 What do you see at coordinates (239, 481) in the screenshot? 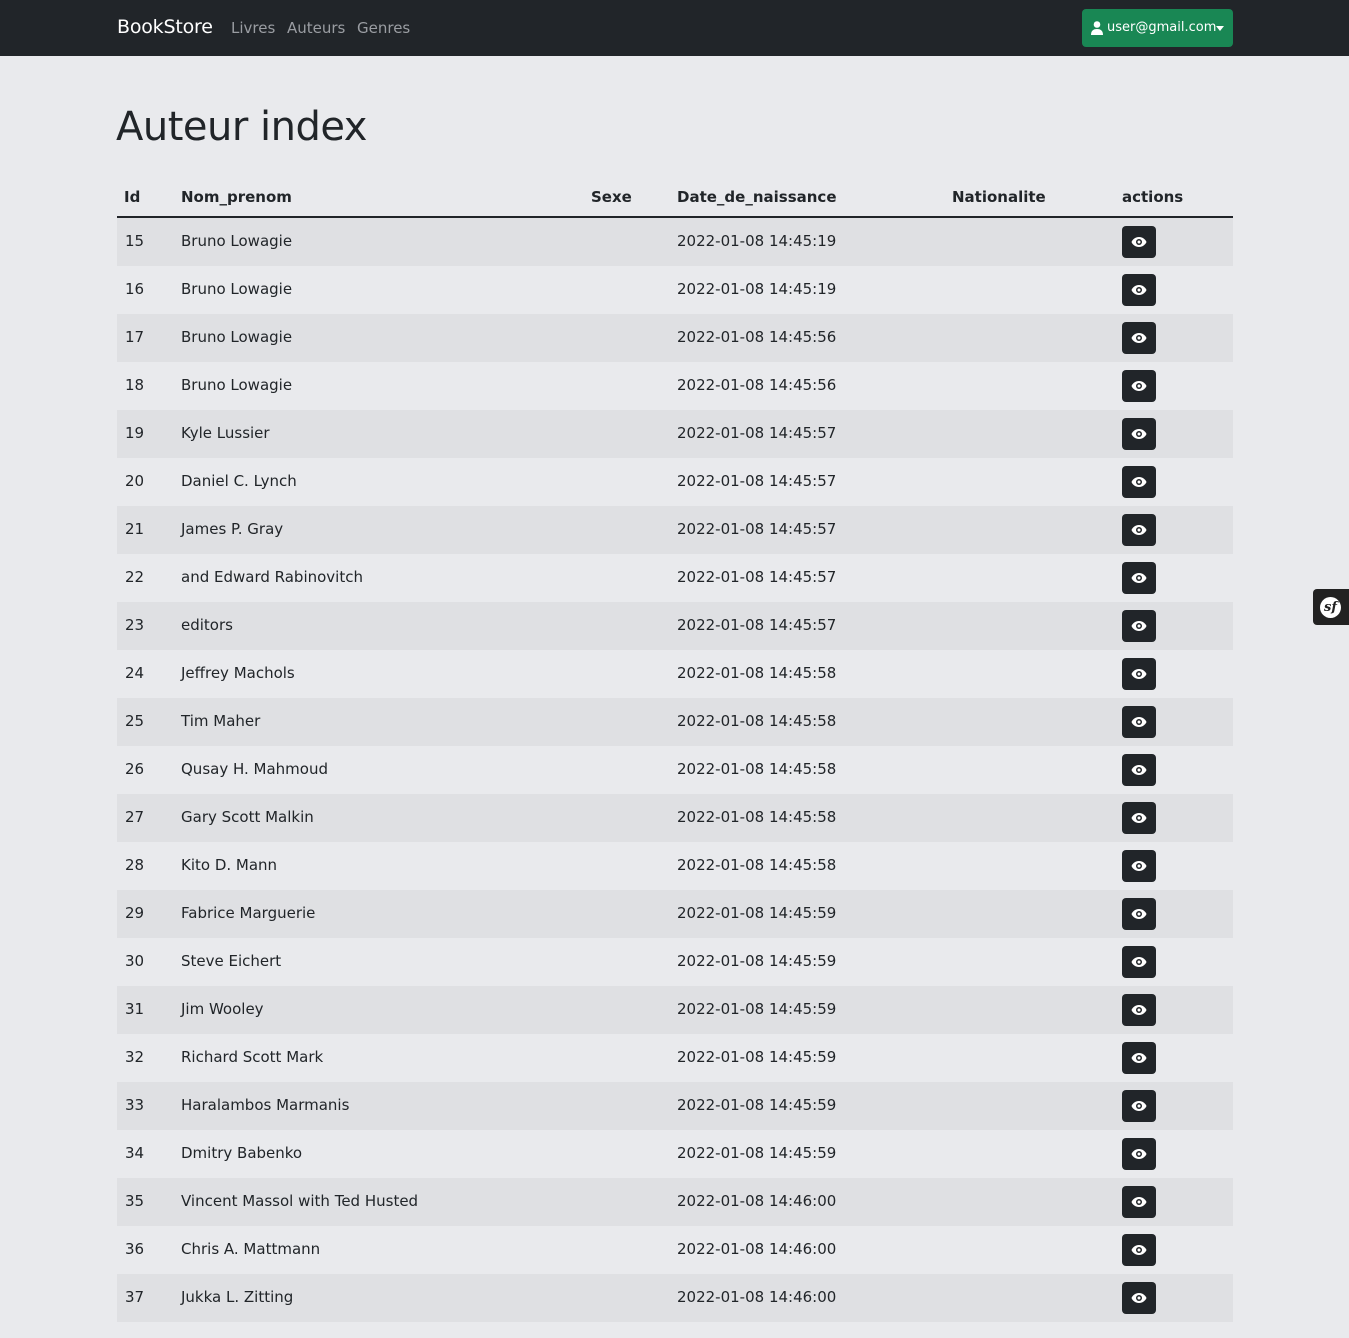
I see `cell-nom-prenom: Daniel C. Lynch` at bounding box center [239, 481].